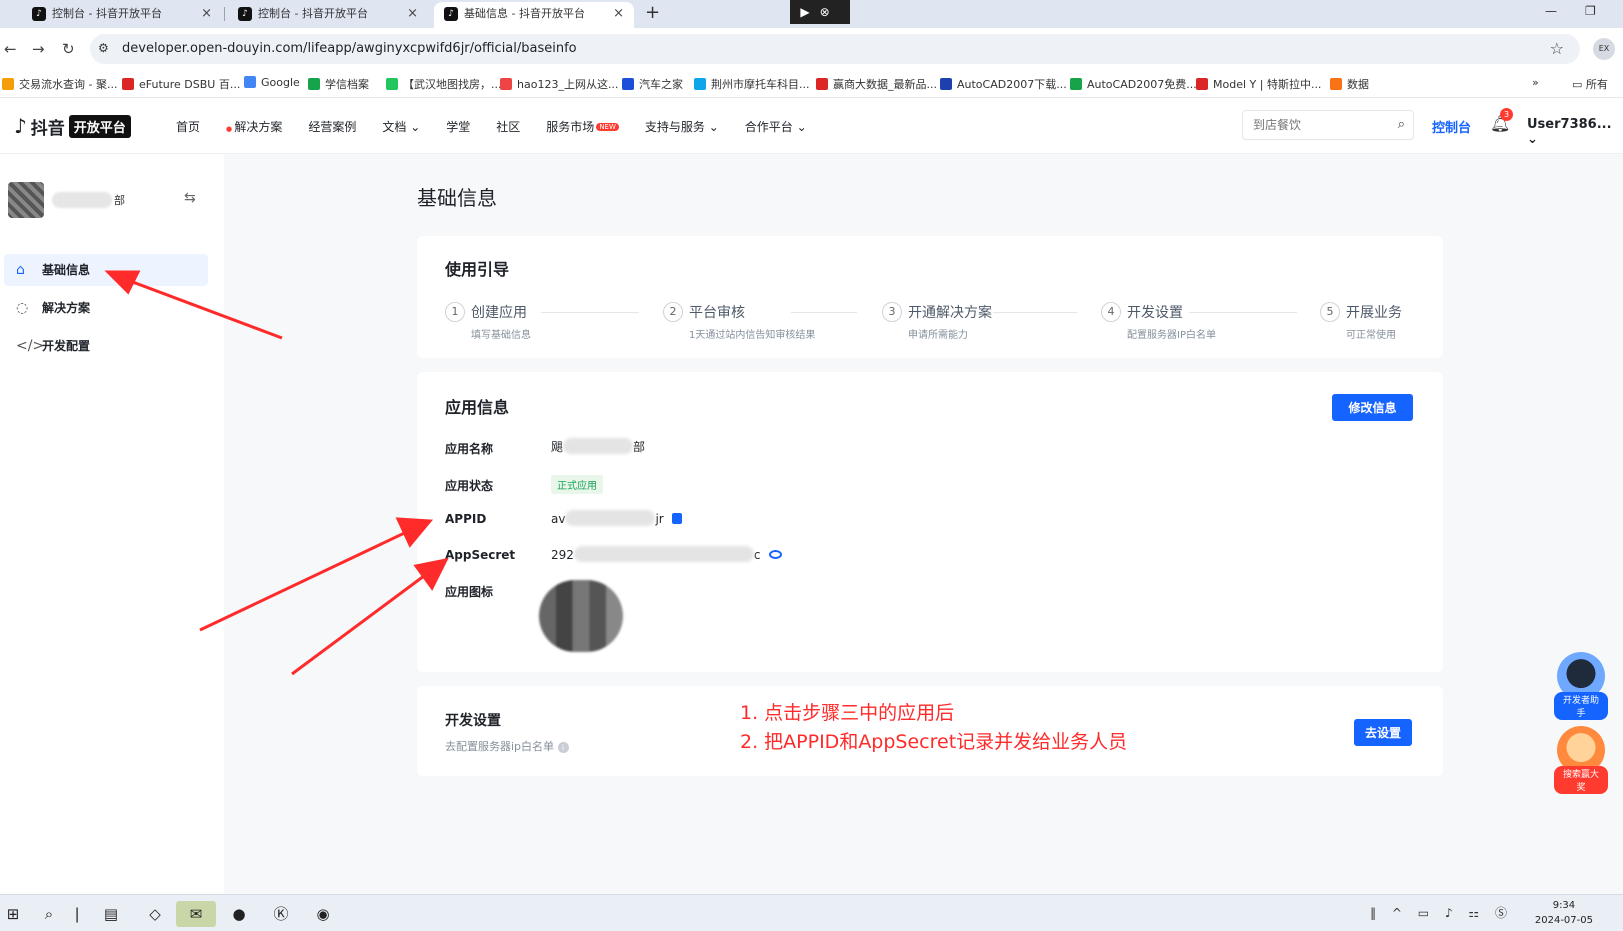 The height and width of the screenshot is (931, 1623). What do you see at coordinates (1563, 920) in the screenshot?
I see `clock-date: 2024-07-05` at bounding box center [1563, 920].